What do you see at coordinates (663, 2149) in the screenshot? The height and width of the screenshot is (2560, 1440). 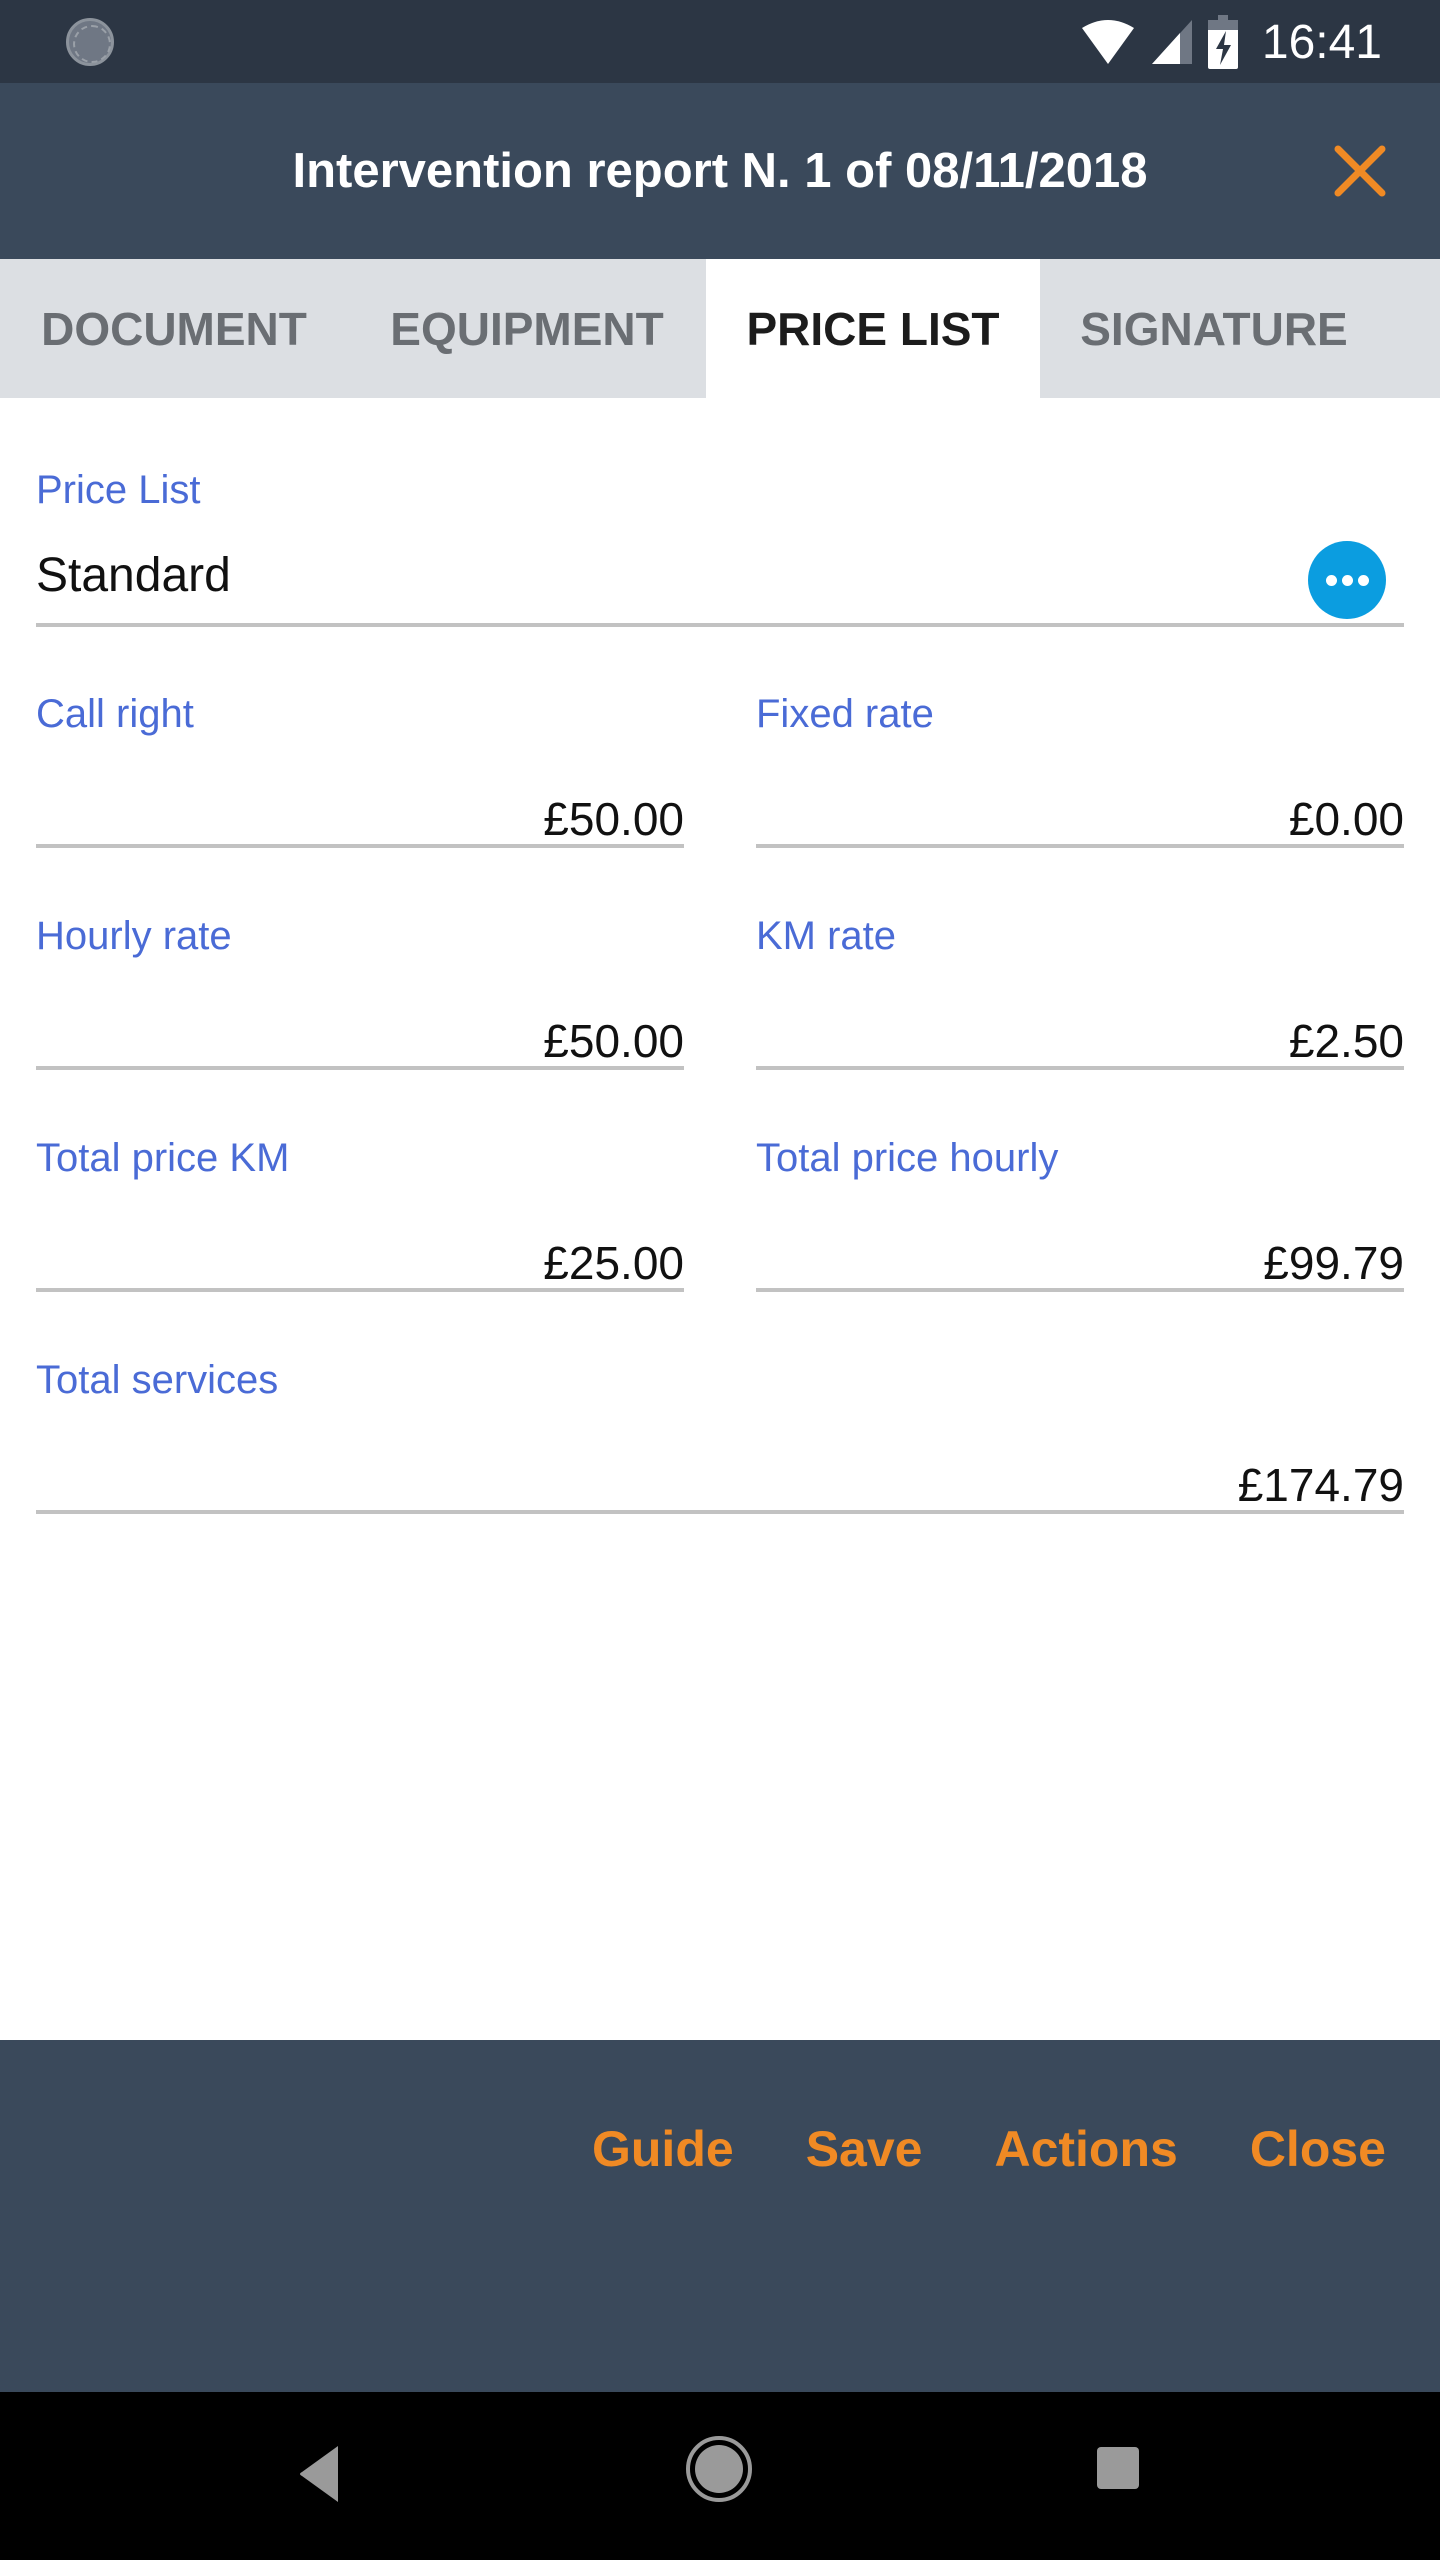 I see `guide-button: Guide` at bounding box center [663, 2149].